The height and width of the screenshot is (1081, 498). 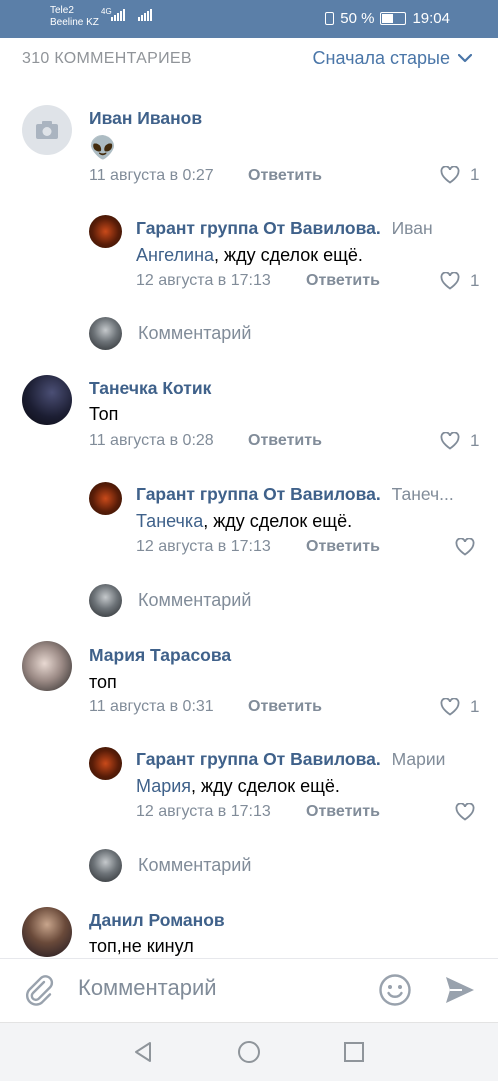 I want to click on reply-text-line: Танечка, жду сделок ещё., so click(x=244, y=521).